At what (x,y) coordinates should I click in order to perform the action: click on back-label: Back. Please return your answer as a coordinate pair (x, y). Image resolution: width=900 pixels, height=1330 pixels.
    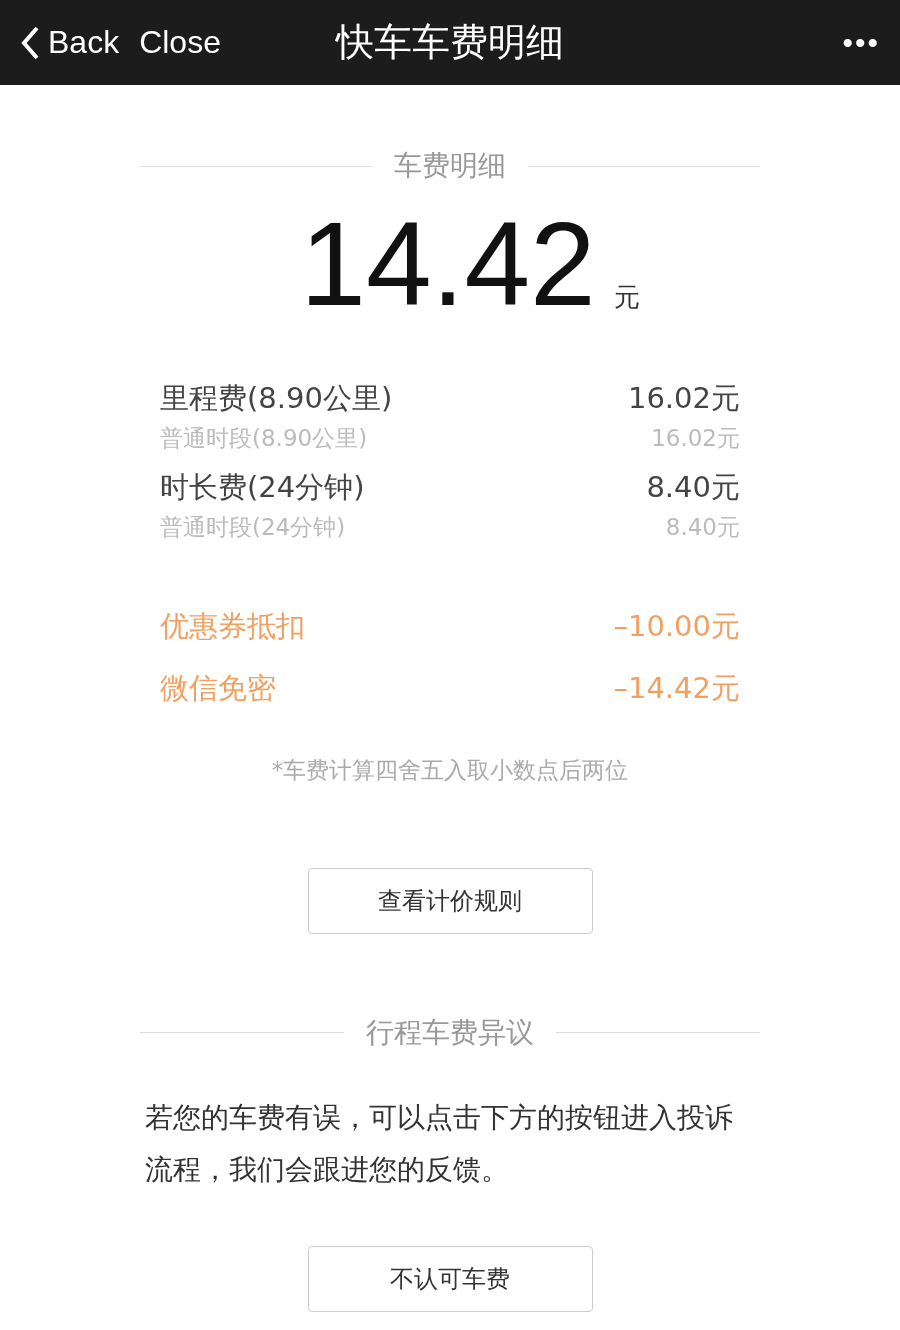
    Looking at the image, I should click on (84, 42).